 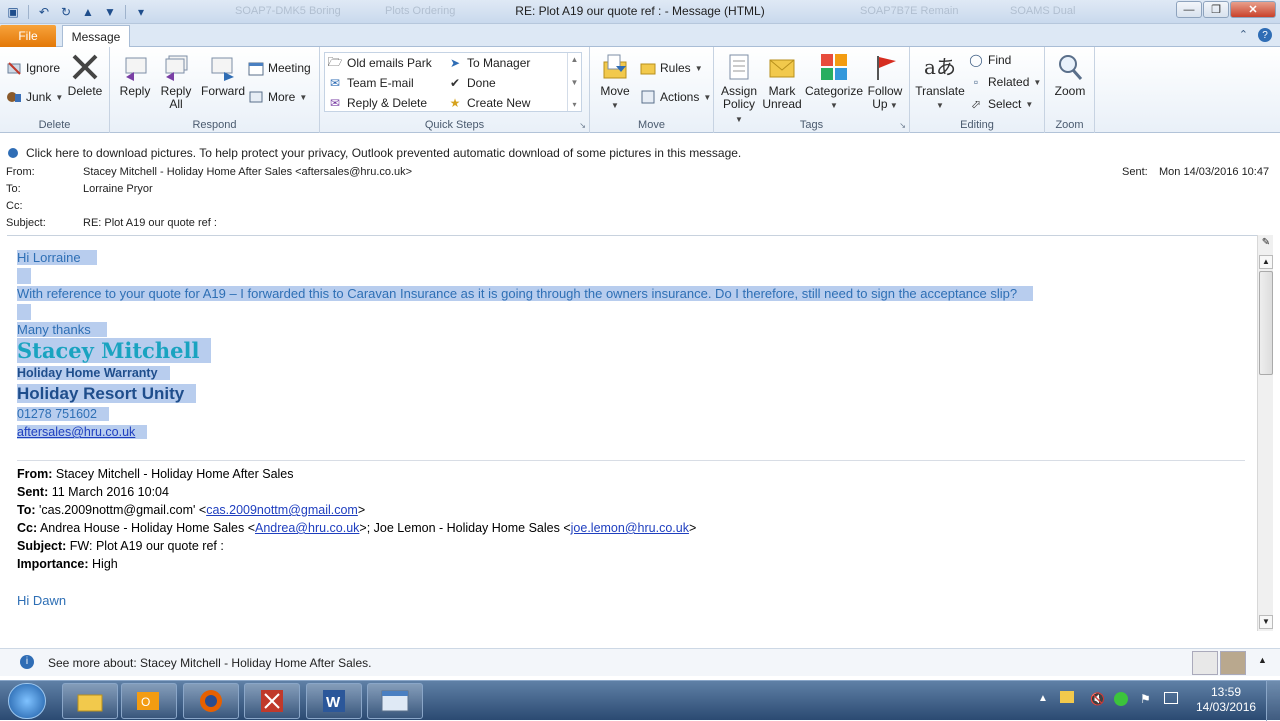 I want to click on style-icon: ✎, so click(x=1266, y=244).